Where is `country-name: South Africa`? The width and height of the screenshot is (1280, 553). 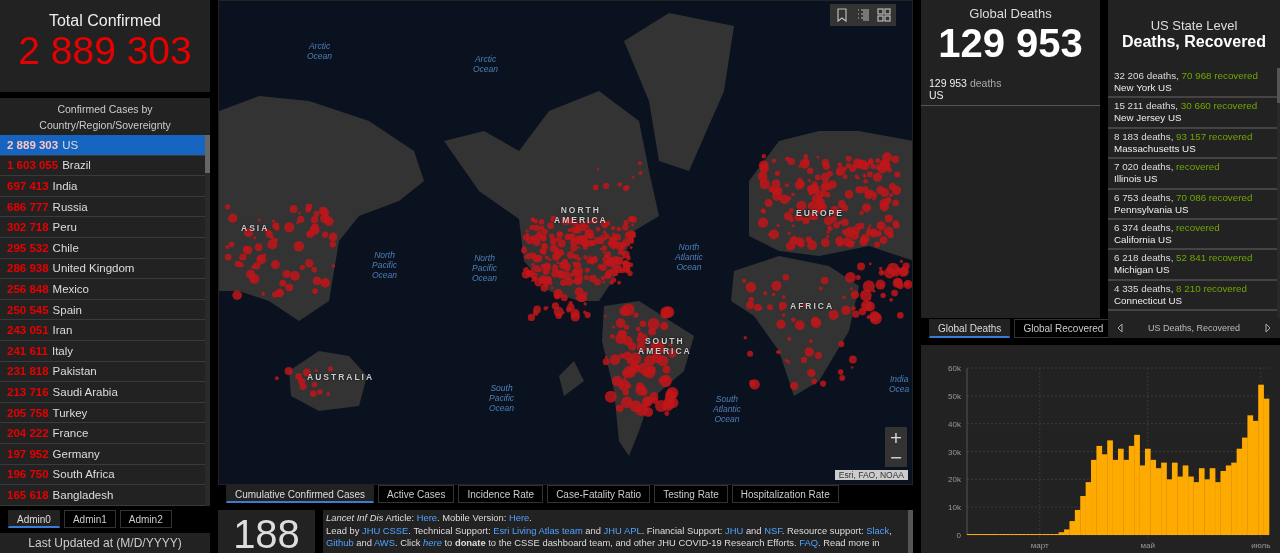 country-name: South Africa is located at coordinates (83, 474).